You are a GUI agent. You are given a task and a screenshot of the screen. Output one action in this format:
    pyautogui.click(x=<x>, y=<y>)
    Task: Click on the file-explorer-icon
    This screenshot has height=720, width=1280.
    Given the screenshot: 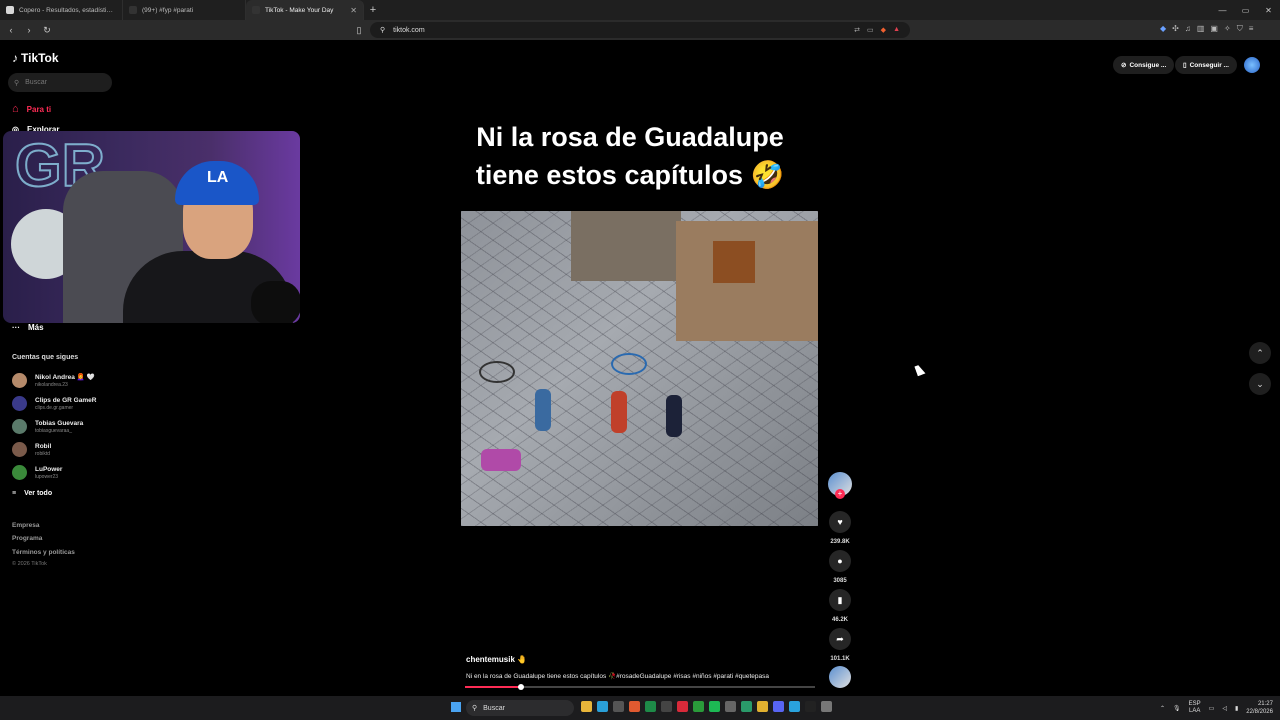 What is the action you would take?
    pyautogui.click(x=586, y=706)
    